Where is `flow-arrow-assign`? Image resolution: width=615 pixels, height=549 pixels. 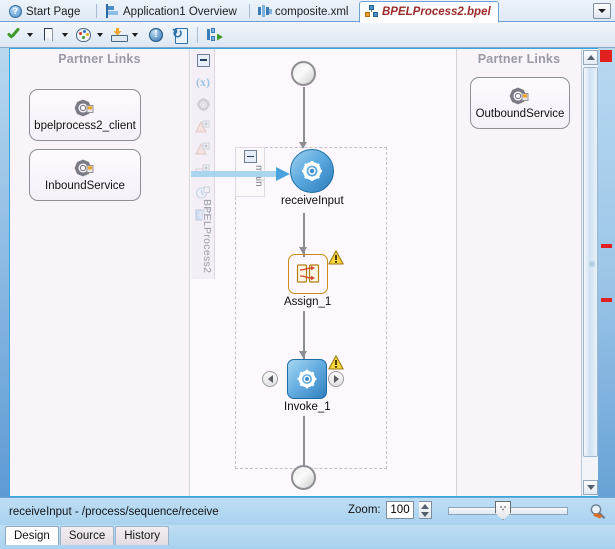 flow-arrow-assign is located at coordinates (303, 250).